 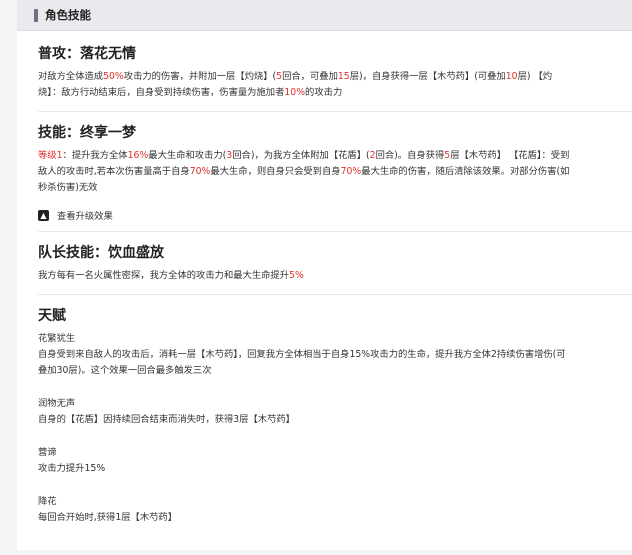 I want to click on skill-section: 技能：终享一梦, so click(x=335, y=132).